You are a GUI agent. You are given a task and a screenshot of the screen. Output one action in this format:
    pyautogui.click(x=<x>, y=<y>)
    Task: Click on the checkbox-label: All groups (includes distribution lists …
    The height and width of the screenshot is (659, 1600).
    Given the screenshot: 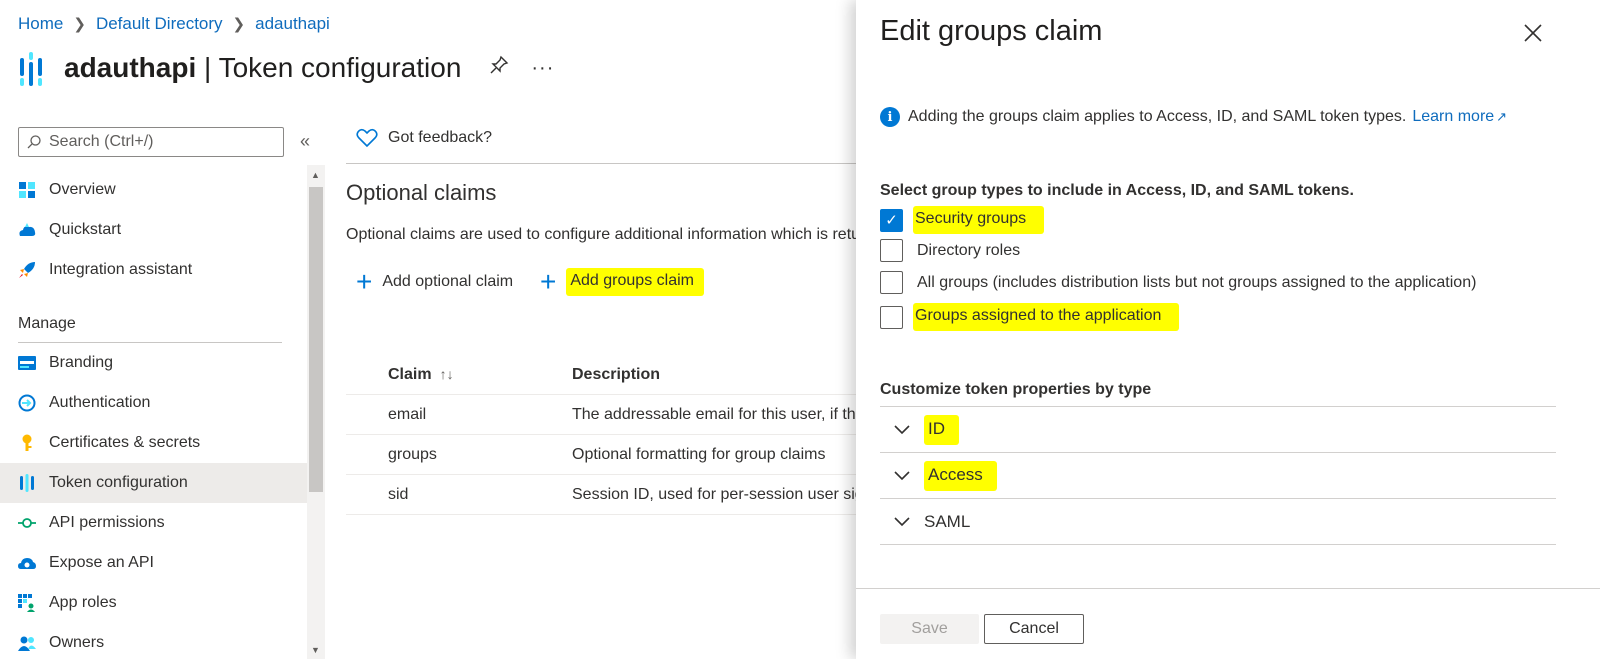 What is the action you would take?
    pyautogui.click(x=1197, y=282)
    